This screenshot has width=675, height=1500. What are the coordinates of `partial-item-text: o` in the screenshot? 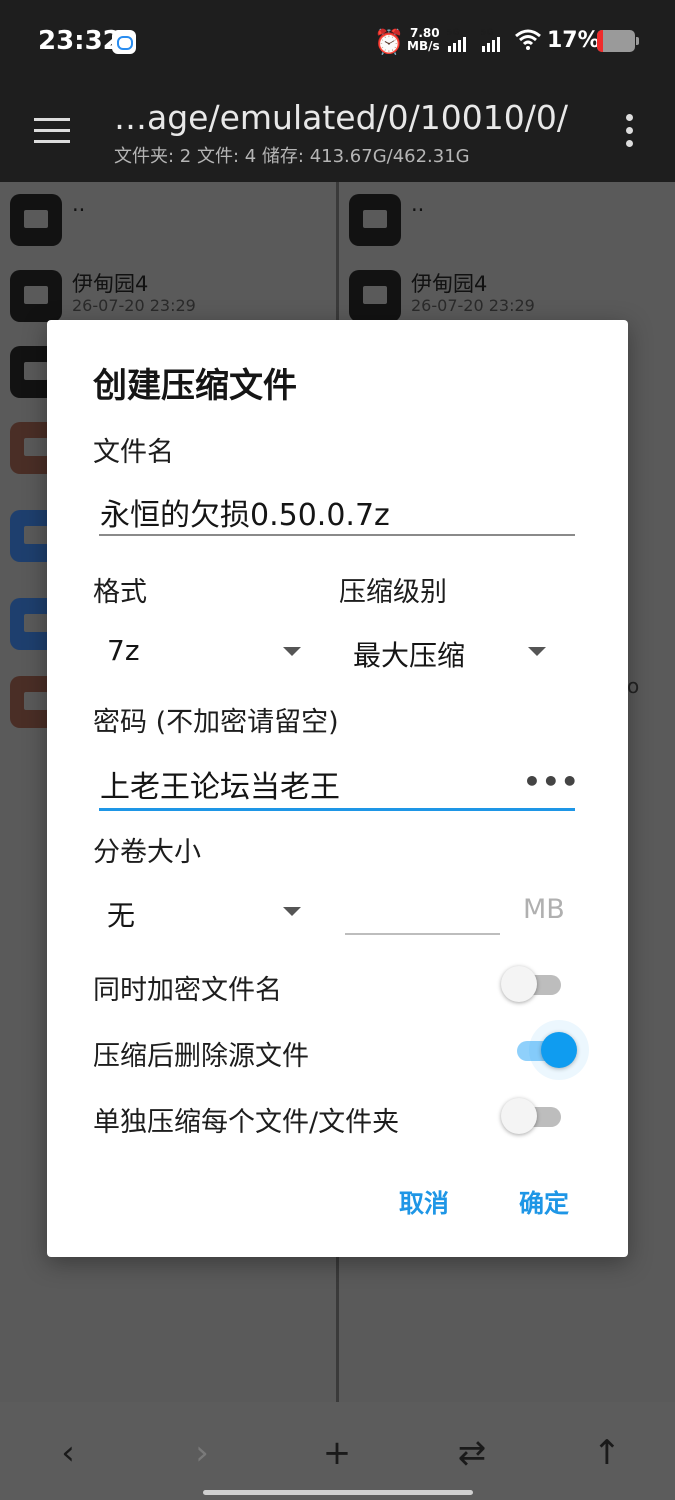 It's located at (633, 686).